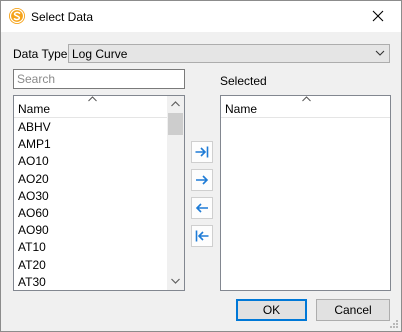 Image resolution: width=402 pixels, height=332 pixels. What do you see at coordinates (380, 53) in the screenshot?
I see `chevron-down-icon` at bounding box center [380, 53].